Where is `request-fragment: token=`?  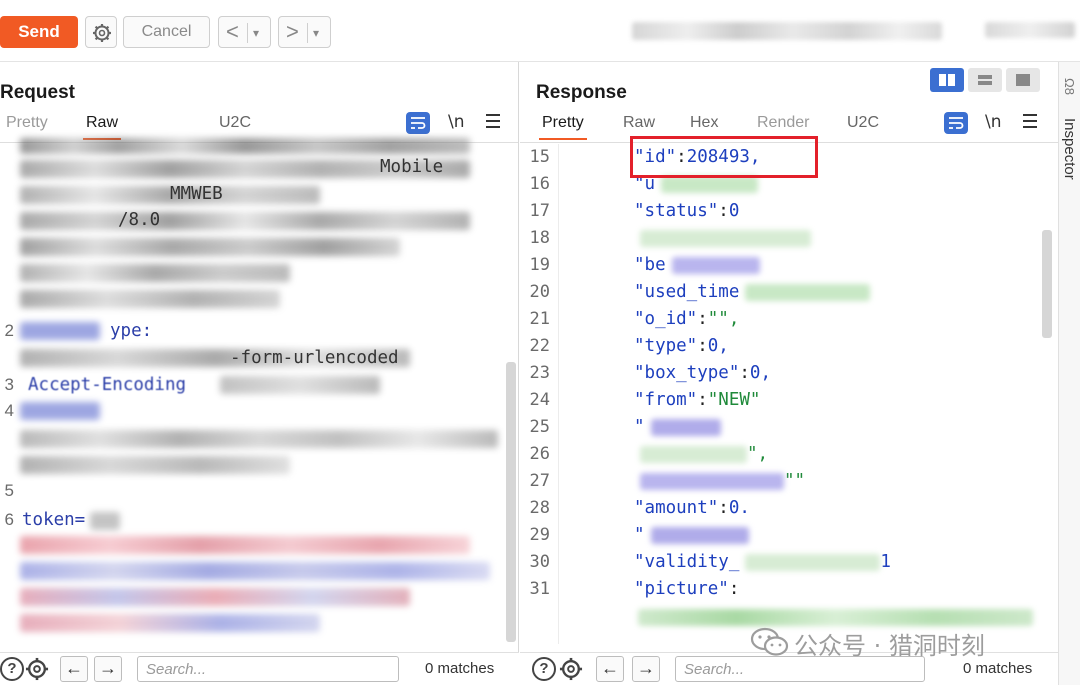 request-fragment: token= is located at coordinates (54, 520).